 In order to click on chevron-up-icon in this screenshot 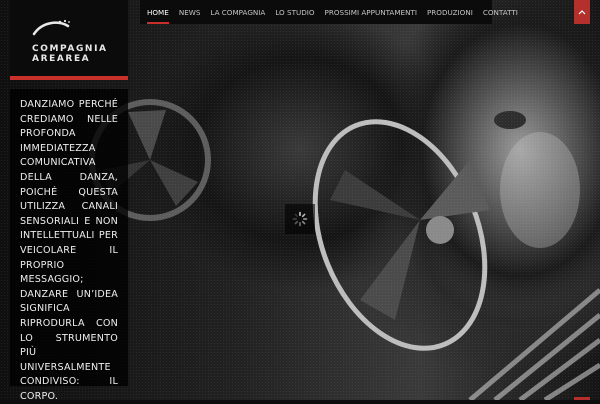, I will do `click(582, 12)`.